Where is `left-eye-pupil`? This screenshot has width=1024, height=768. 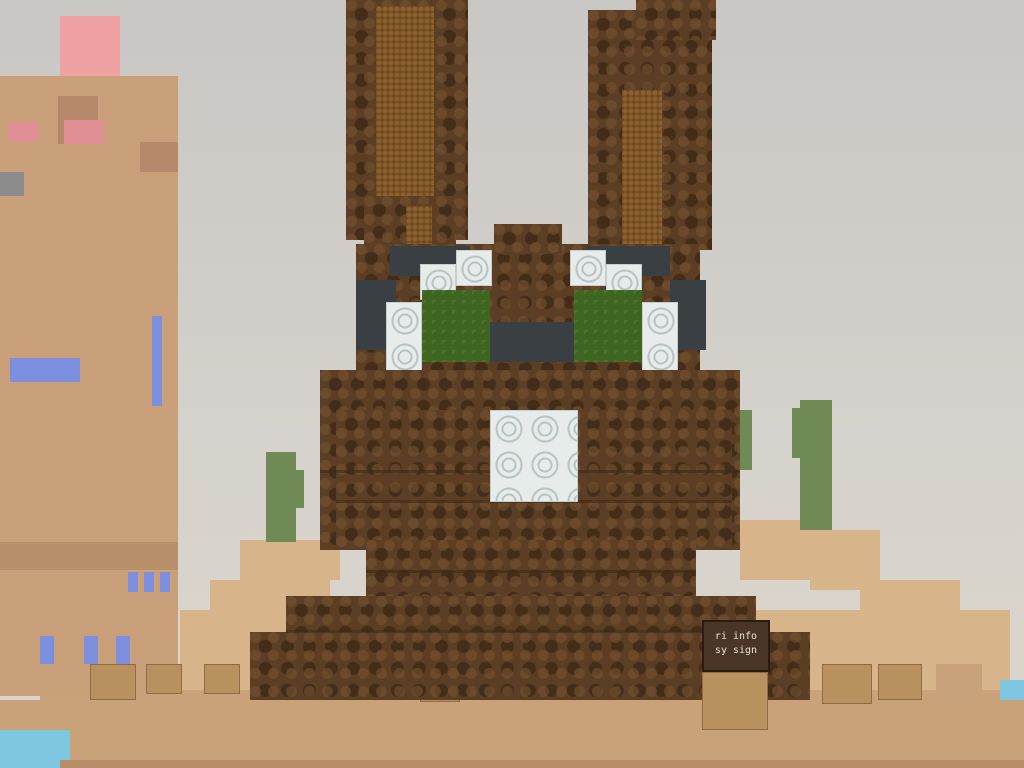 left-eye-pupil is located at coordinates (456, 326).